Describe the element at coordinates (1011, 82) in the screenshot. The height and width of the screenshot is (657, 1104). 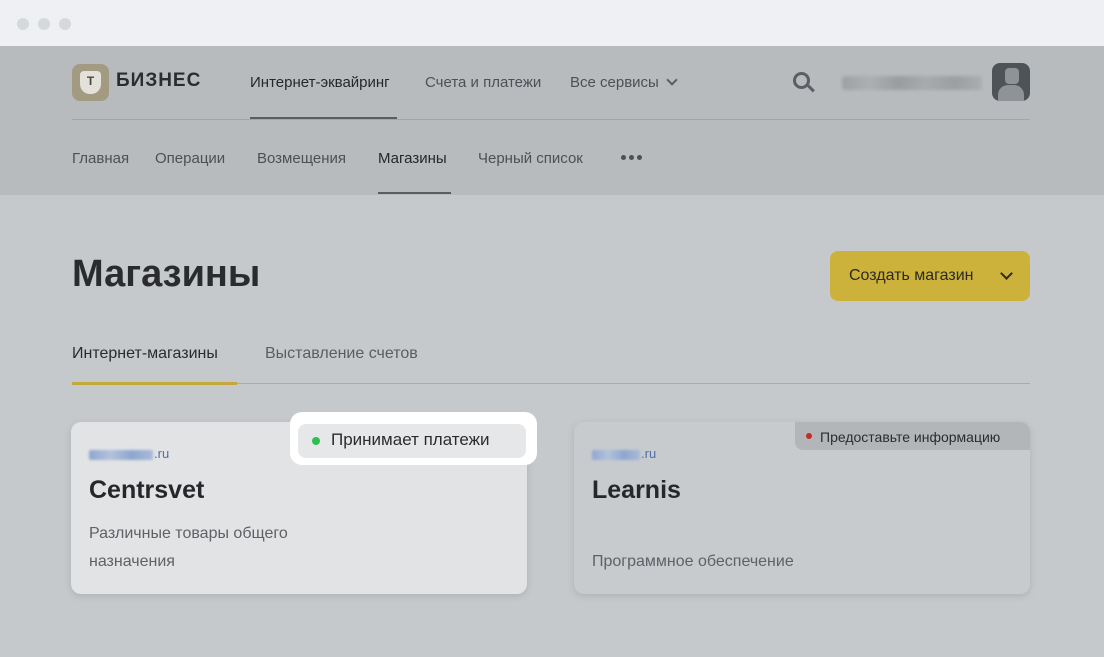
I see `avatar` at that location.